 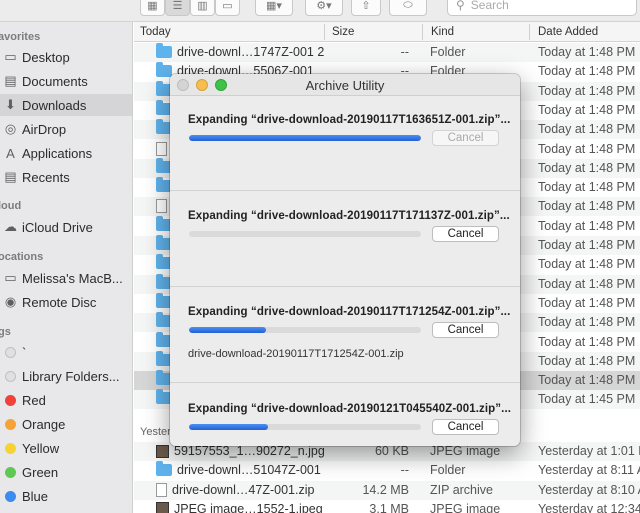 I want to click on sidebar-item-airdrop: ◎ AirDrop, so click(x=66, y=129).